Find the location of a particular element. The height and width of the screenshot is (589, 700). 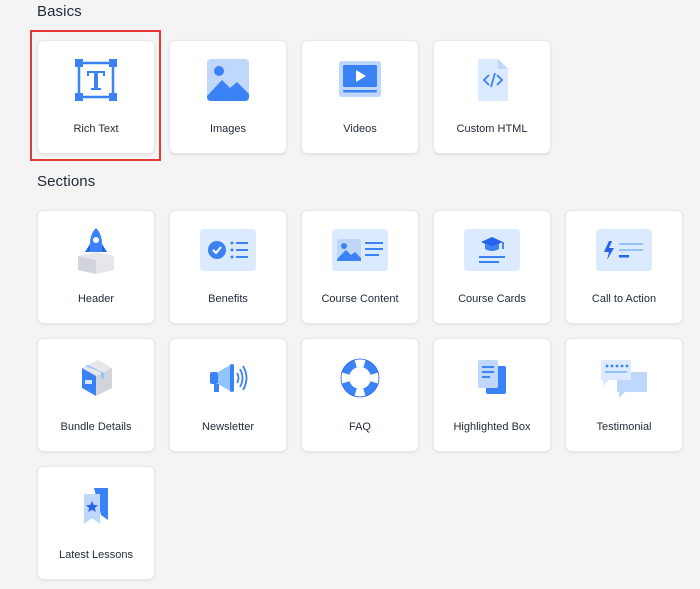

block-highlighted-box: Highlighted Box is located at coordinates (492, 395).